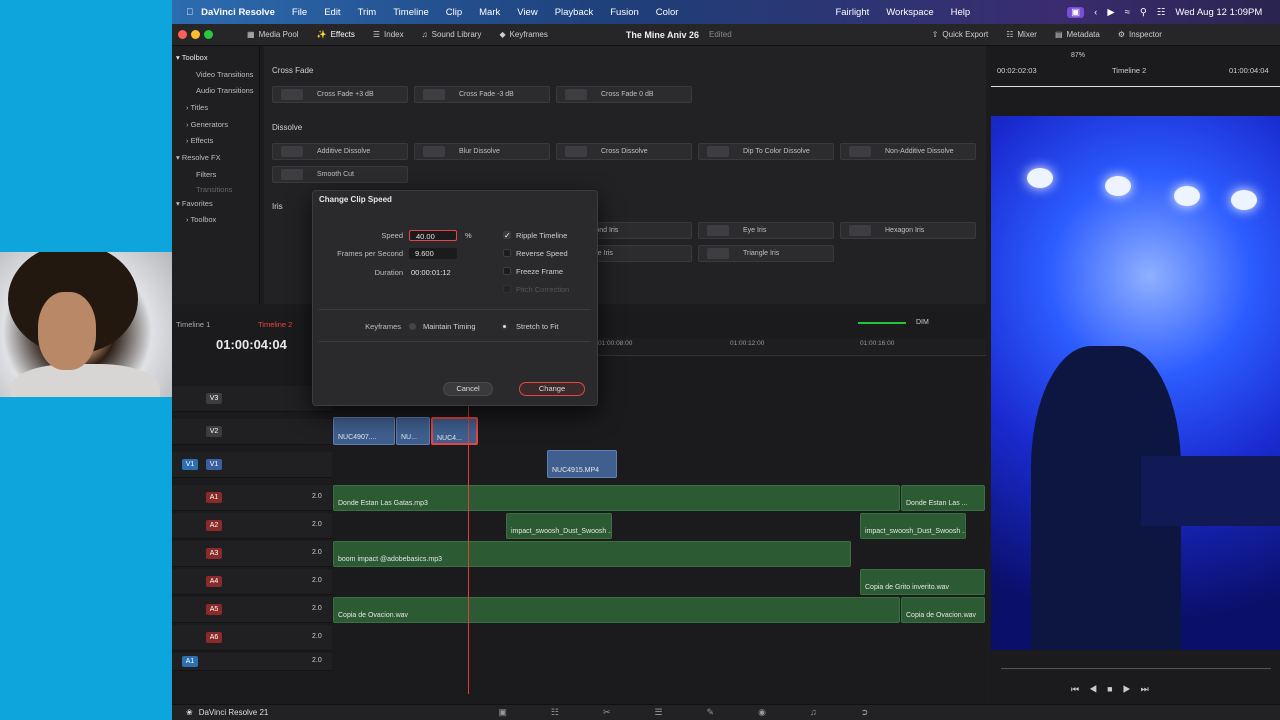 Image resolution: width=1280 pixels, height=720 pixels. What do you see at coordinates (215, 204) in the screenshot?
I see `tree-favorites: ▾ Favorites` at bounding box center [215, 204].